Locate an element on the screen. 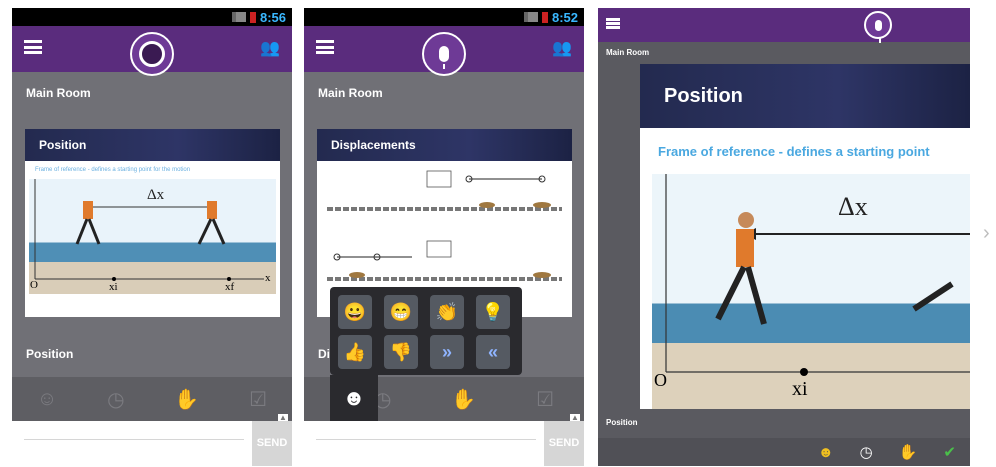 The height and width of the screenshot is (467, 996). status-bar: 8:56 is located at coordinates (152, 17).